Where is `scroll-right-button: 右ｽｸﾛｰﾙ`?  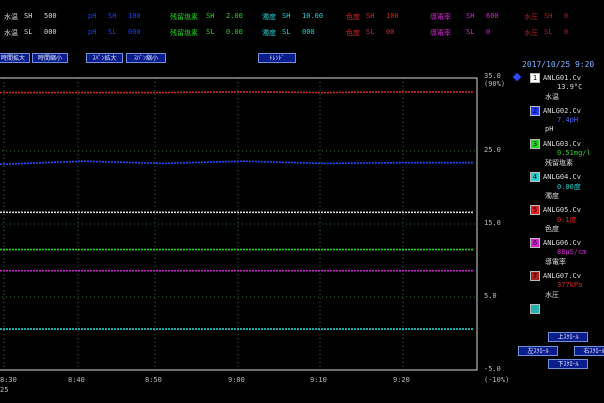 scroll-right-button: 右ｽｸﾛｰﾙ is located at coordinates (589, 351).